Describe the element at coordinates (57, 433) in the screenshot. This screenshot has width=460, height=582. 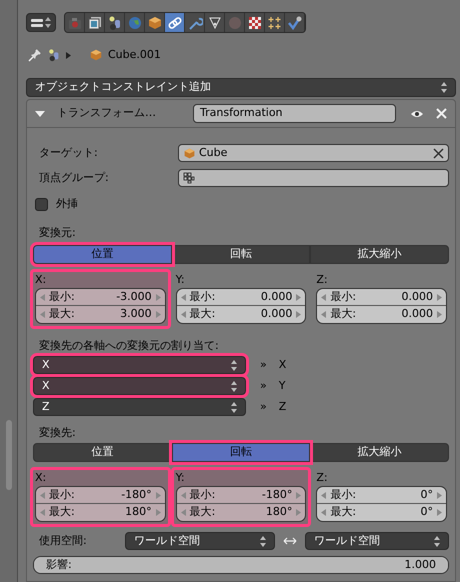
I see `section-label: 変換先:` at that location.